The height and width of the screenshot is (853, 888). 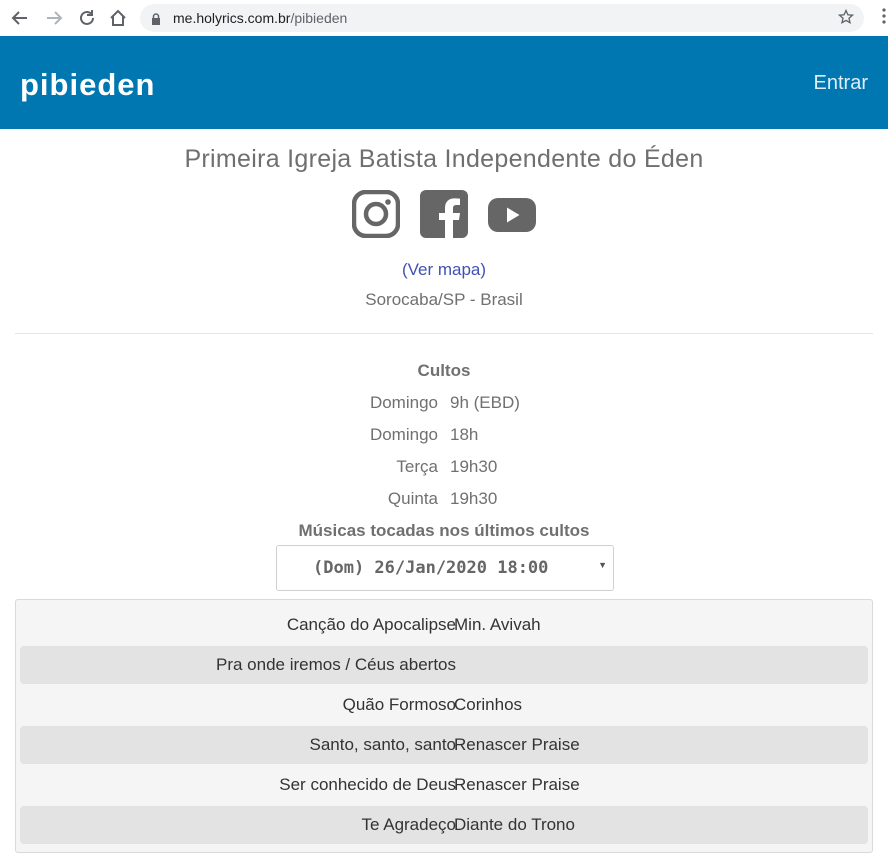 I want to click on song-row: Santo, santo, santo Renascer Praise, so click(x=444, y=745).